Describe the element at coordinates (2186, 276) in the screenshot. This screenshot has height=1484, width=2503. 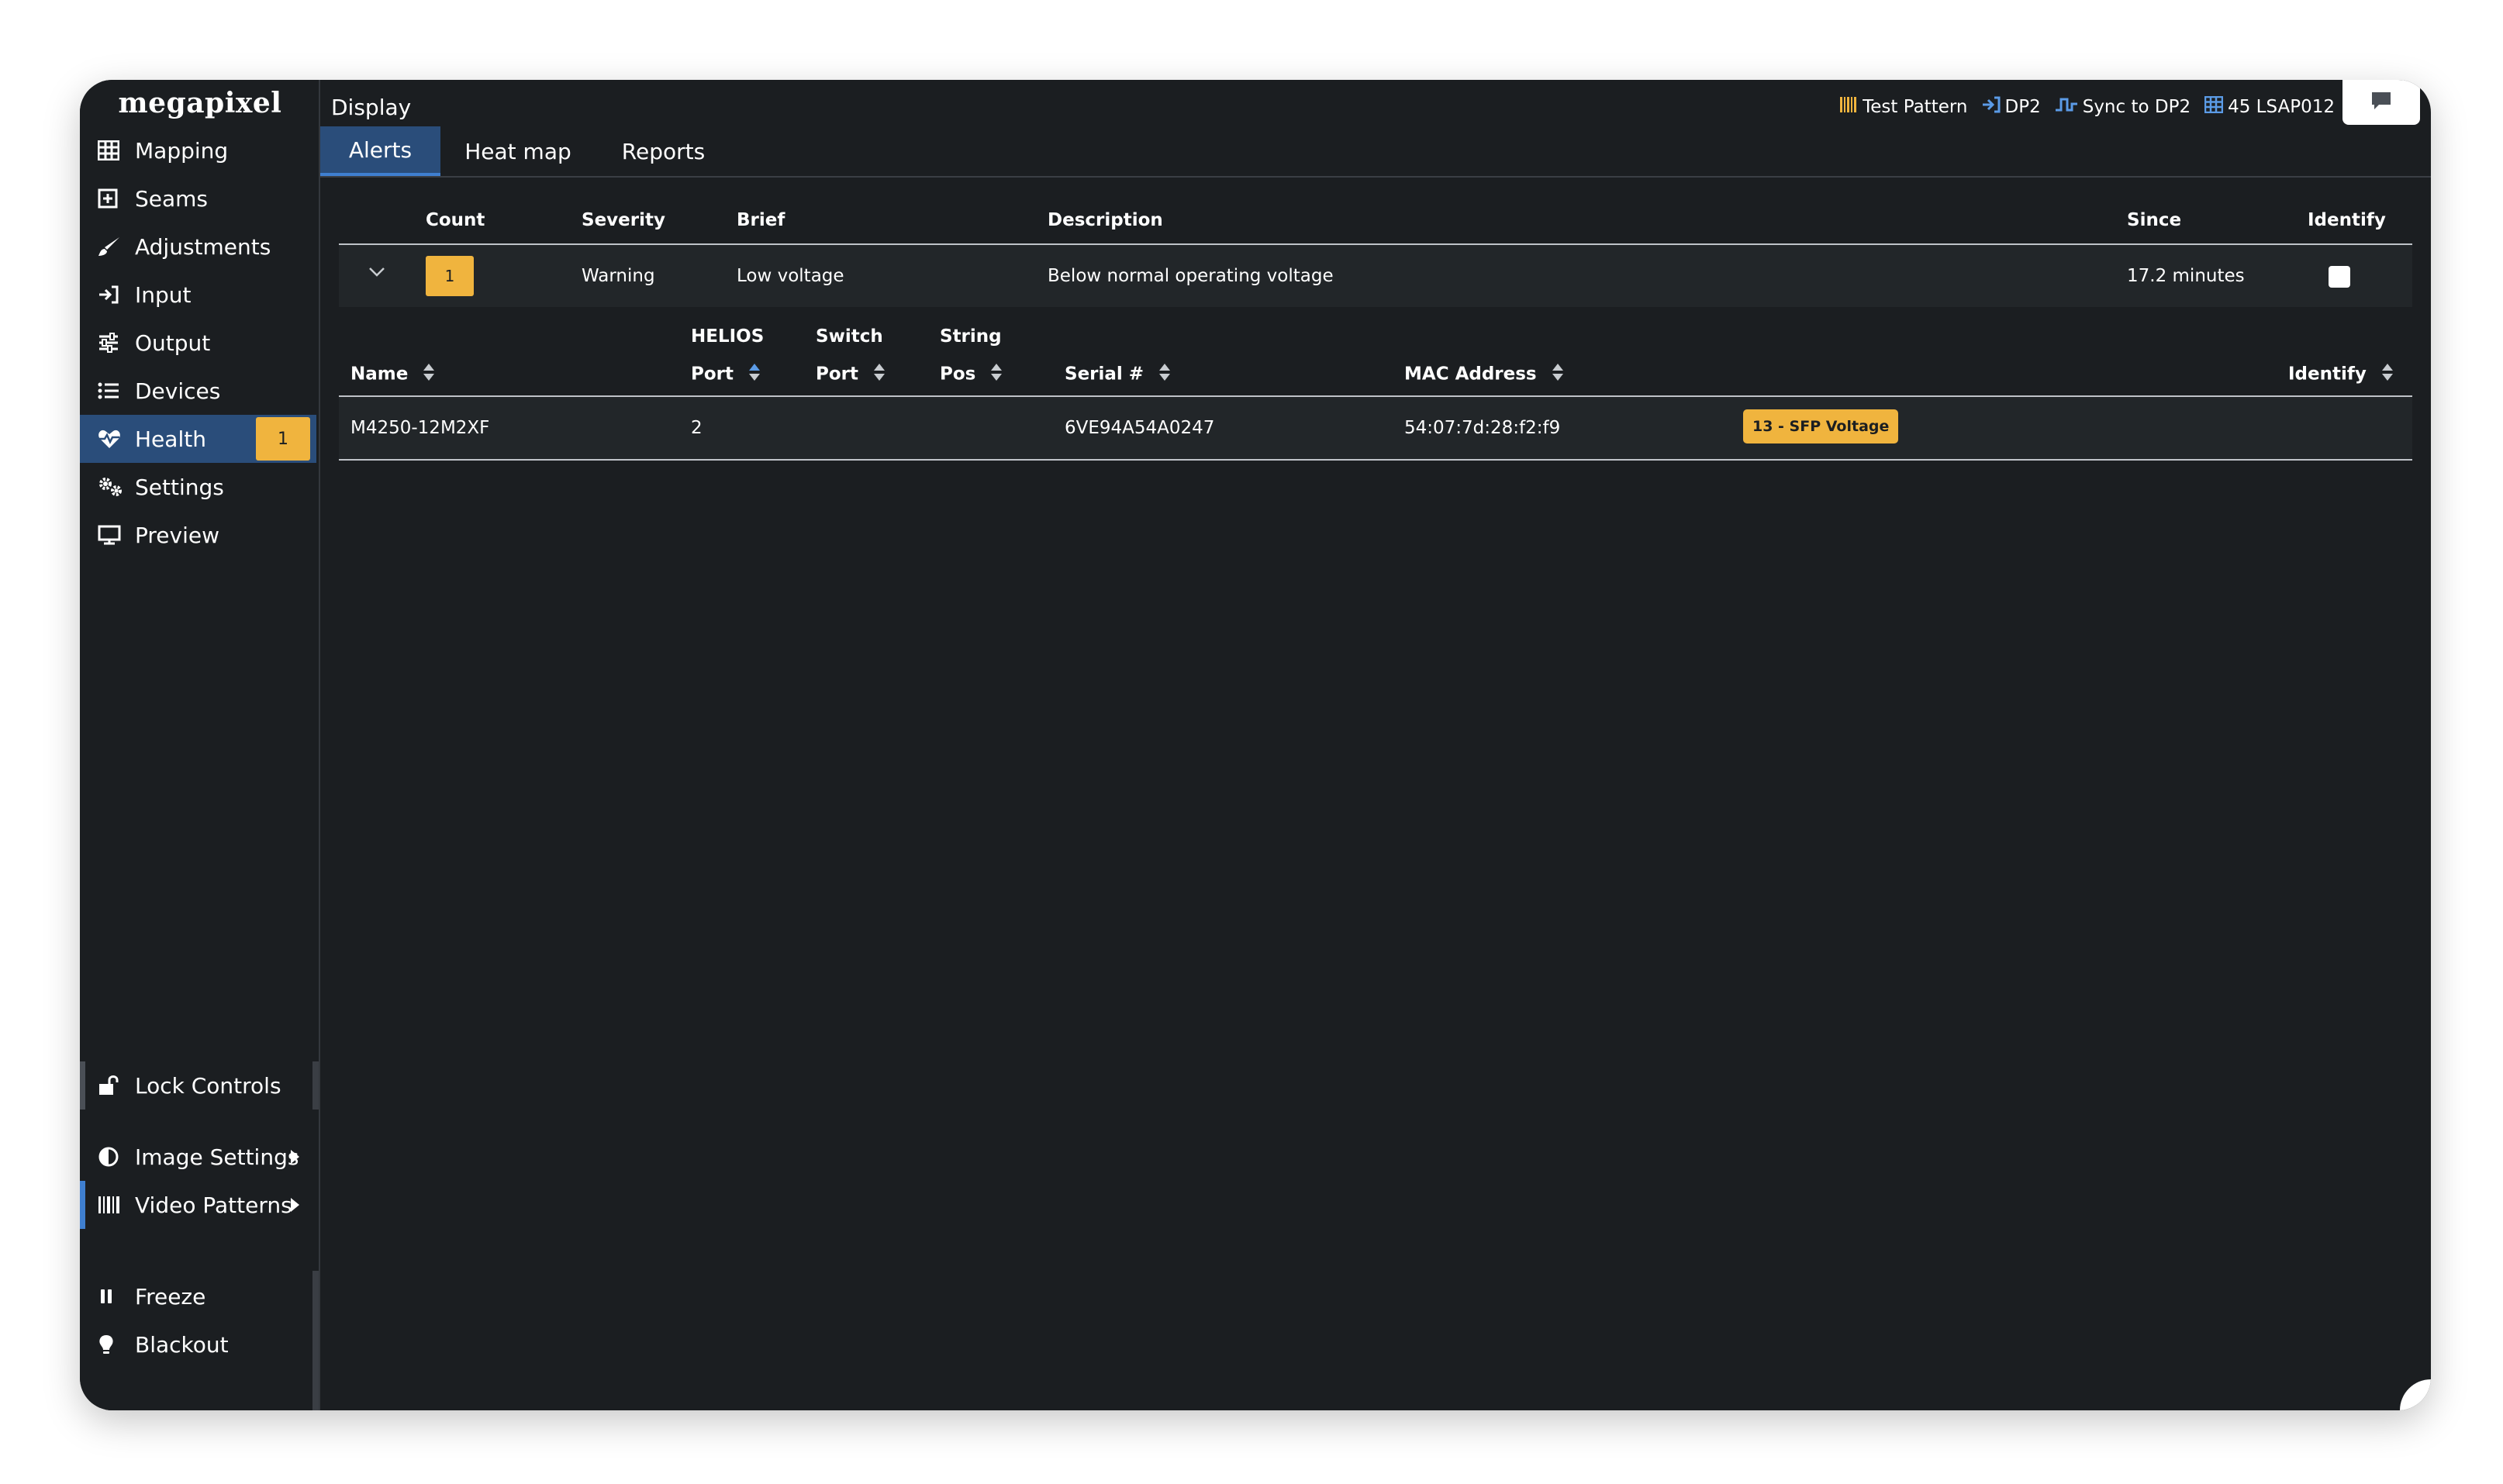
I see `alert-since: 17.2 minutes` at that location.